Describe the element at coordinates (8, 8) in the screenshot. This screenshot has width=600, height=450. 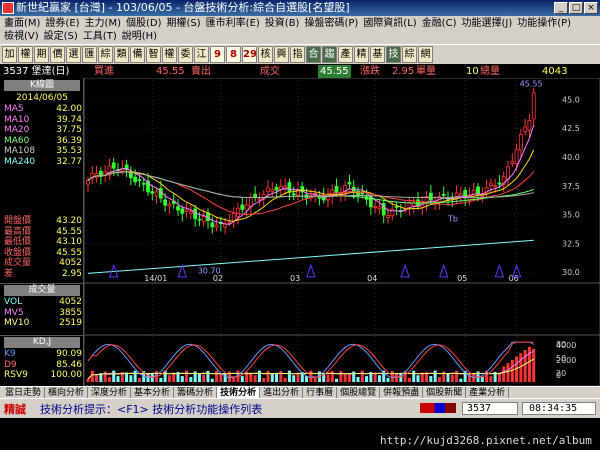
I see `app-icon` at that location.